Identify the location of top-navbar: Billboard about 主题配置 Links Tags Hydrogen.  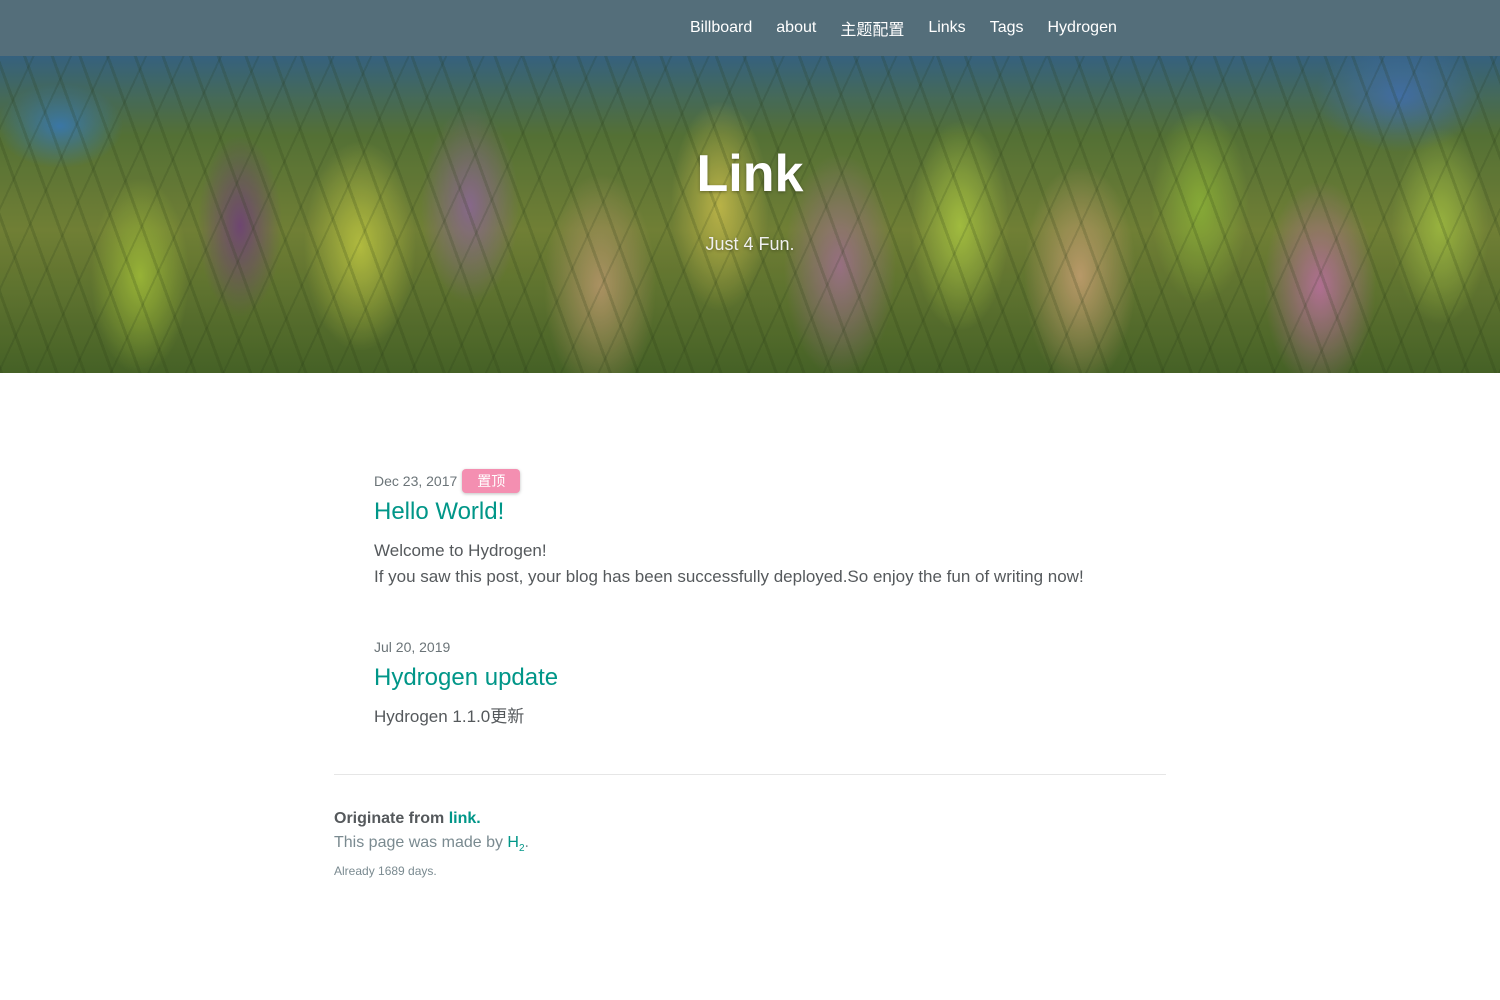
(750, 28).